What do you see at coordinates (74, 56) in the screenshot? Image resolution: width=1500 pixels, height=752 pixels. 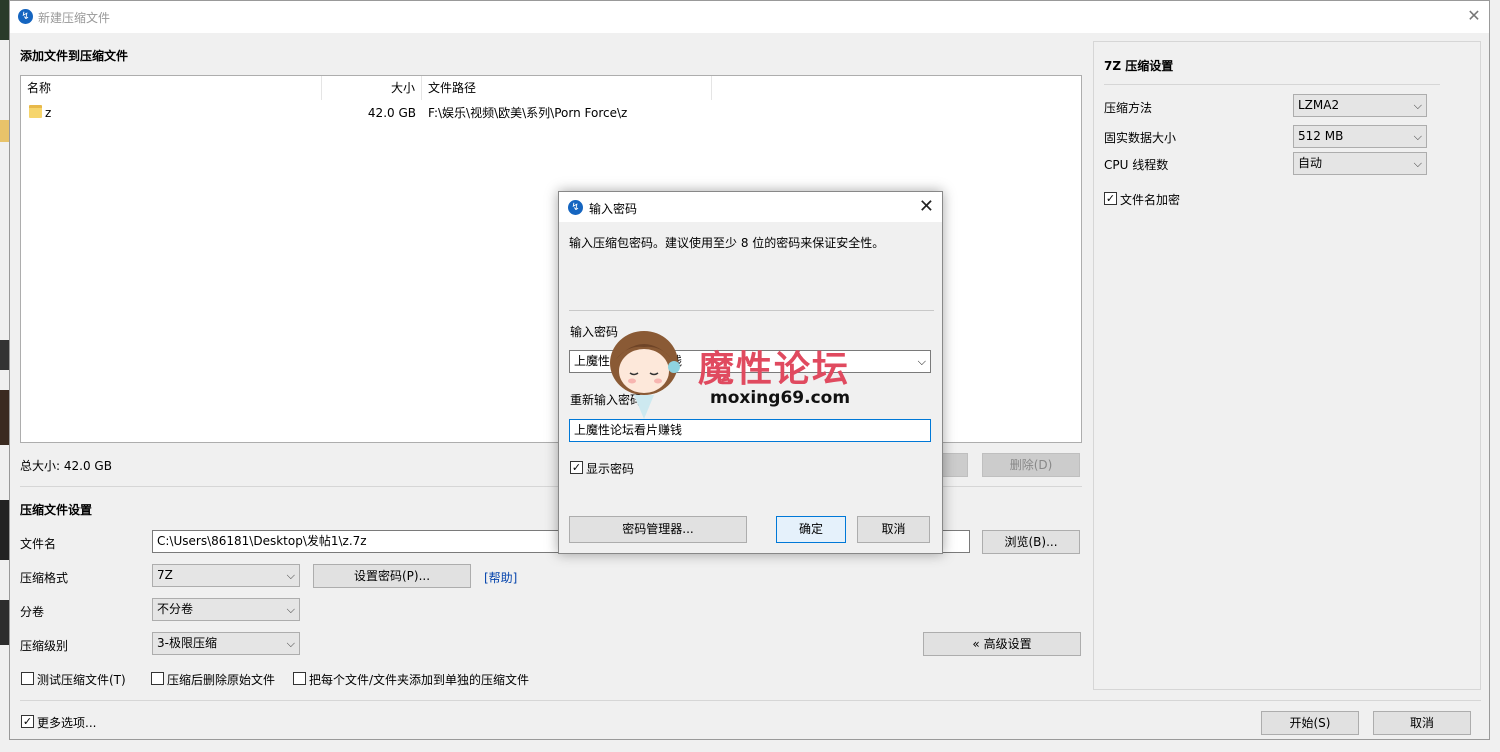 I see `page-heading: 添加文件到压缩文件` at bounding box center [74, 56].